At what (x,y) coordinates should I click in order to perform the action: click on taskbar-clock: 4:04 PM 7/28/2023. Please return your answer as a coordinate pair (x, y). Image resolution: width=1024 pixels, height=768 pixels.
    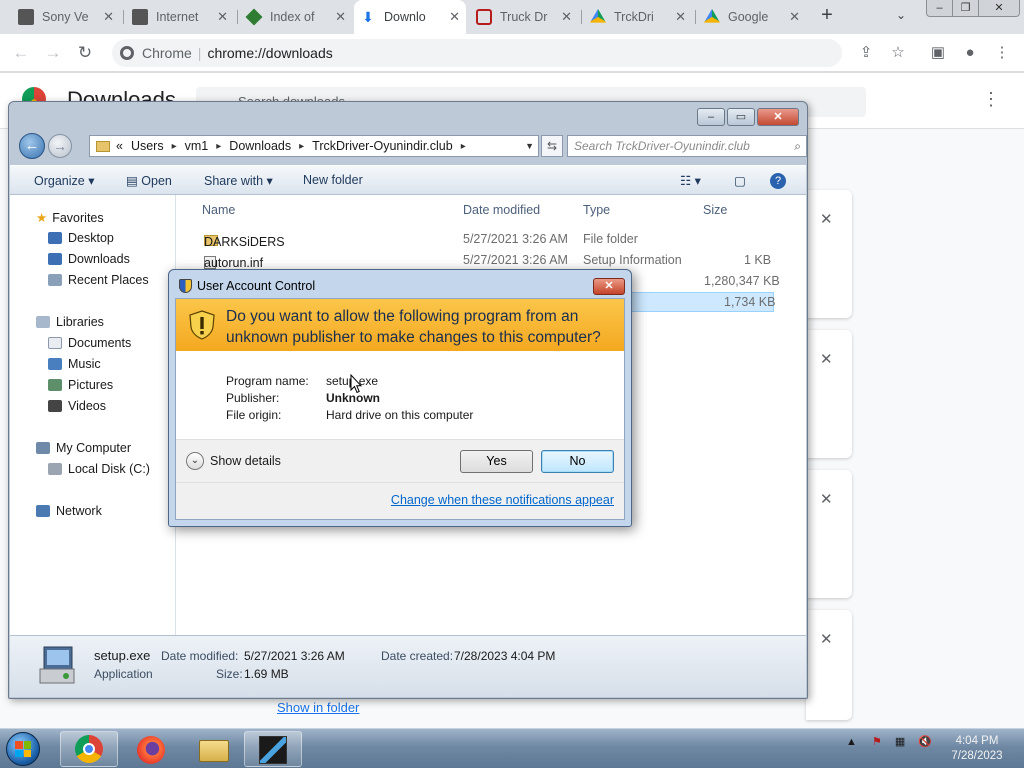
    Looking at the image, I should click on (977, 749).